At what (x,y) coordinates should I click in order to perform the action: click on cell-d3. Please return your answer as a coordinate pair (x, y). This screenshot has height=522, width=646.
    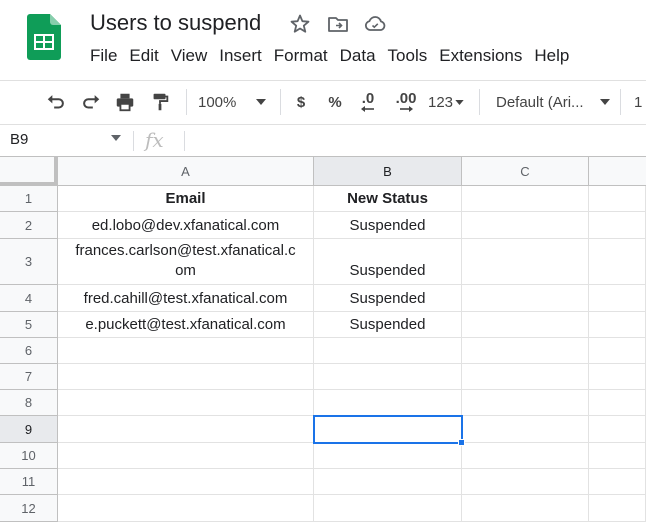
    Looking at the image, I should click on (617, 262).